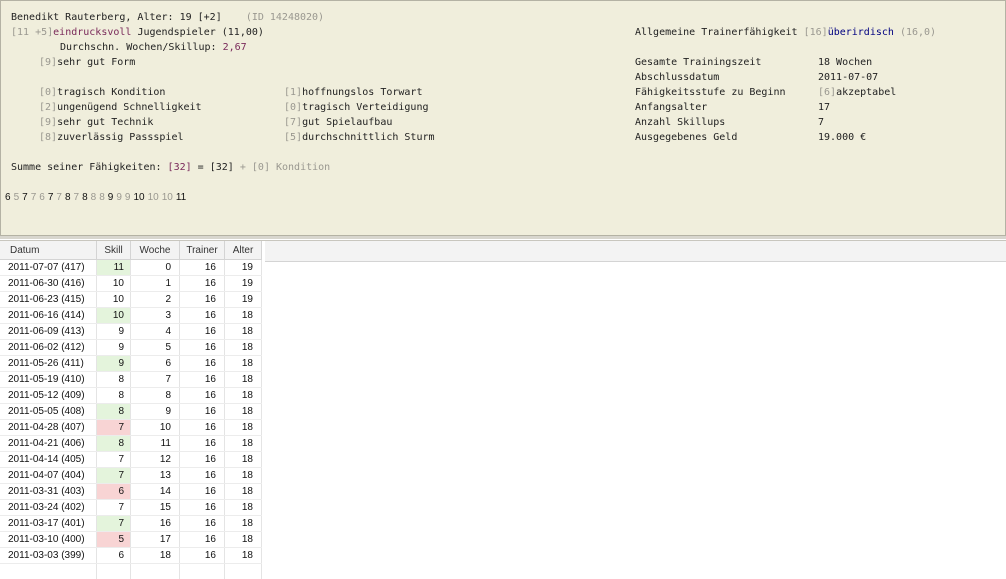  Describe the element at coordinates (105, 122) in the screenshot. I see `skill-text: sehr gut Technik` at that location.